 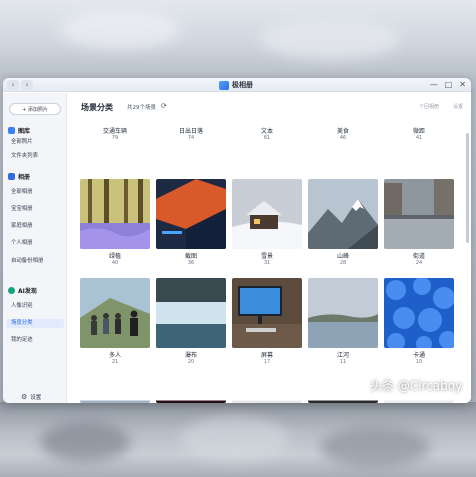 I want to click on scene-label: 江河, so click(x=342, y=355).